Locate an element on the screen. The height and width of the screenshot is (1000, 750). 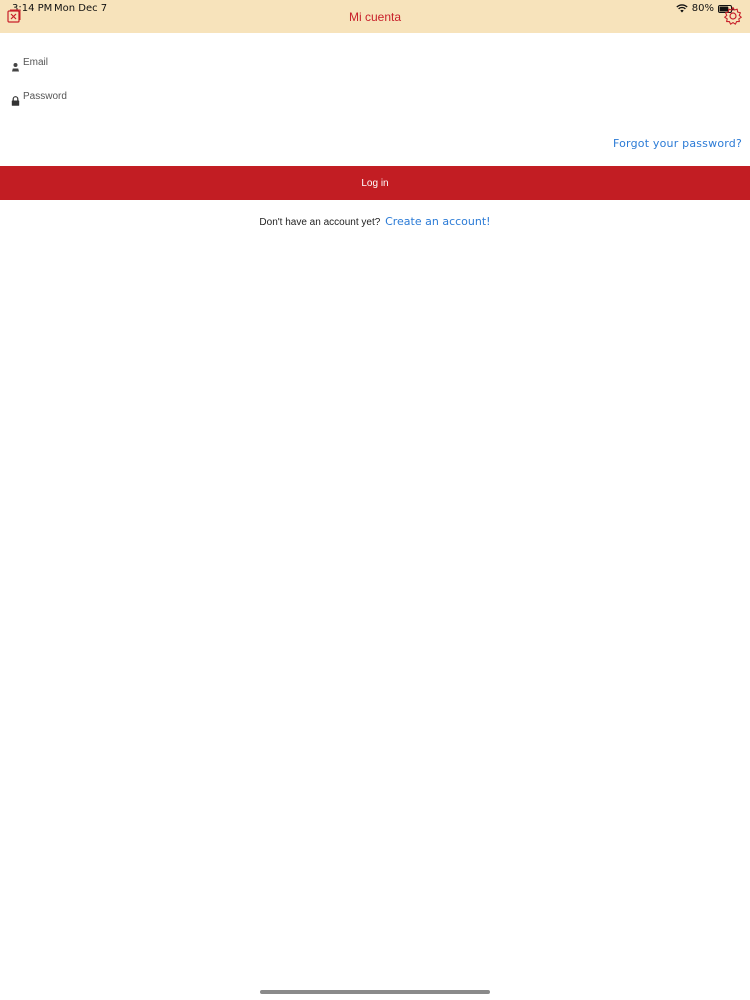
password-field is located at coordinates (375, 96).